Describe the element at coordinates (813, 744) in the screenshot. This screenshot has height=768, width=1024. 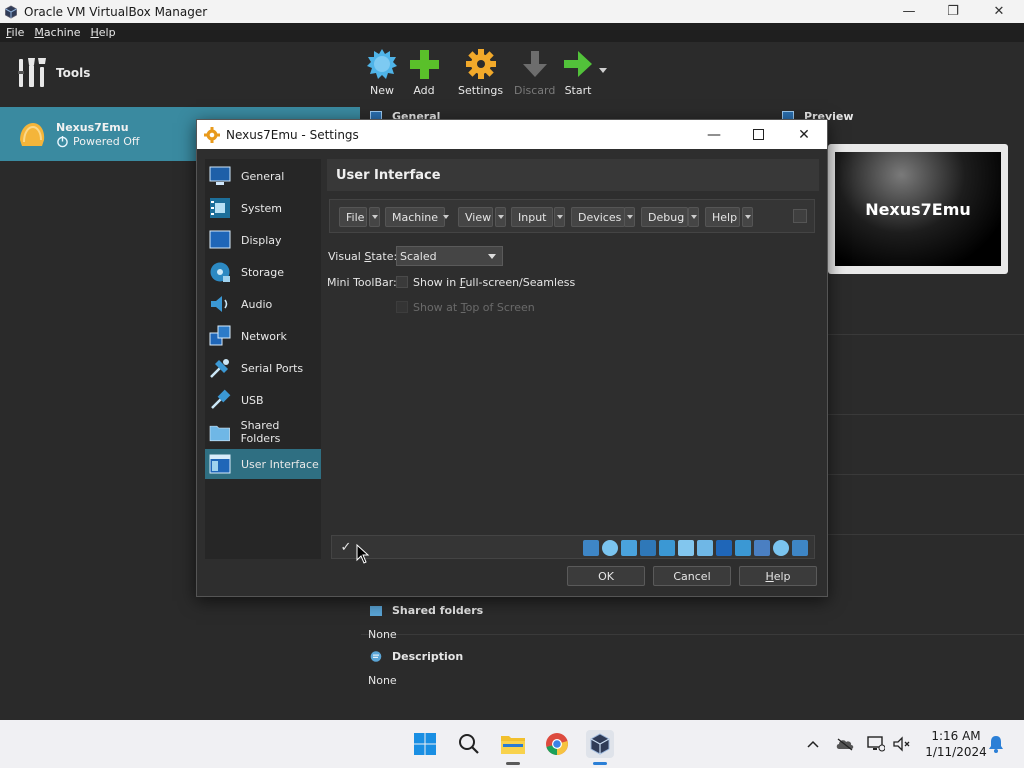
I see `show-hidden-icons-button` at that location.